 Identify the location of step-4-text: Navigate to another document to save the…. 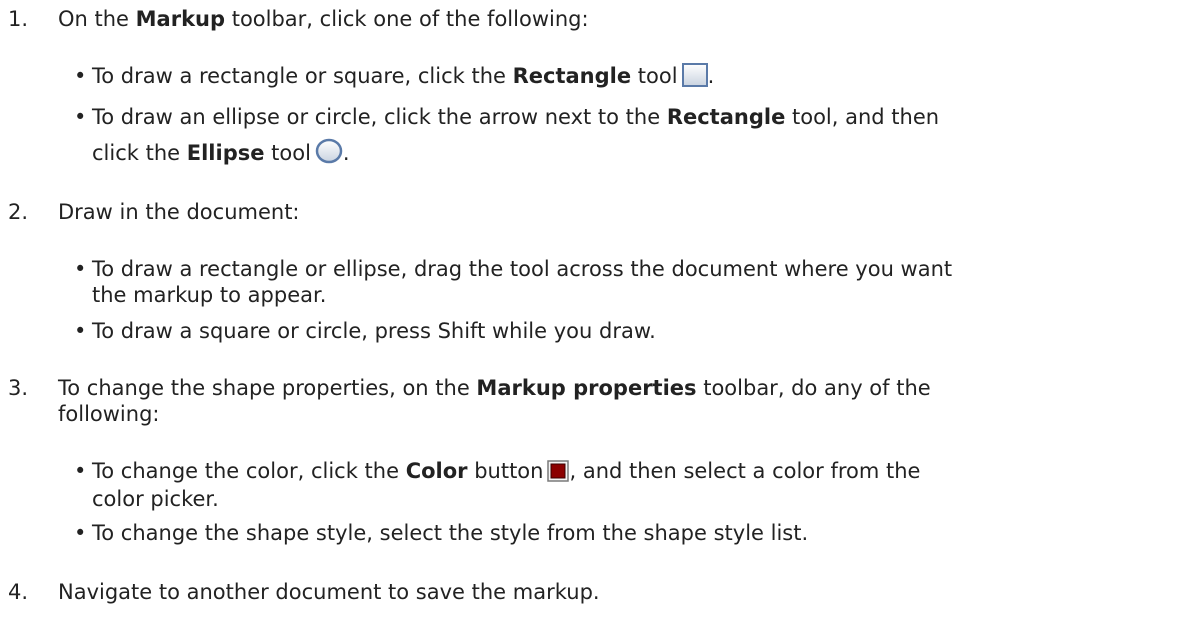
(329, 592).